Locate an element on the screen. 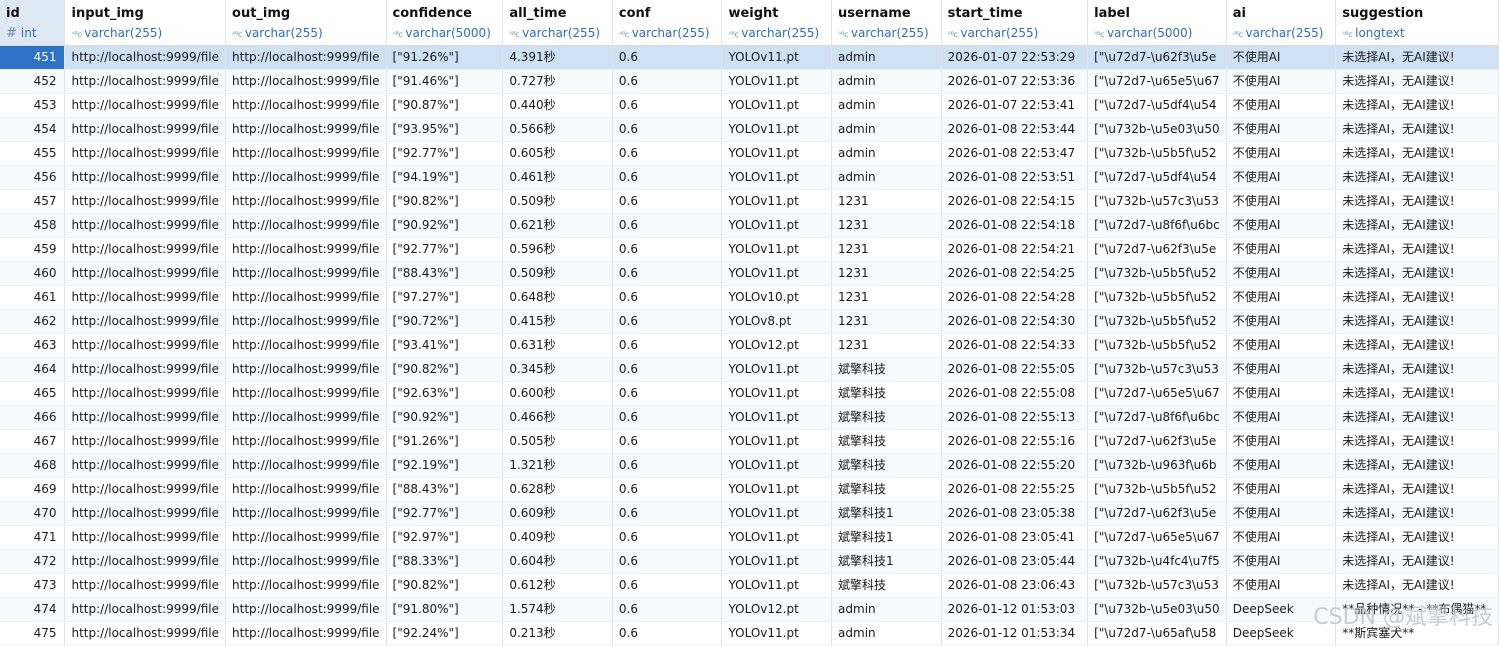 The image size is (1499, 646). cell-all-time: 0.409秒 is located at coordinates (557, 537).